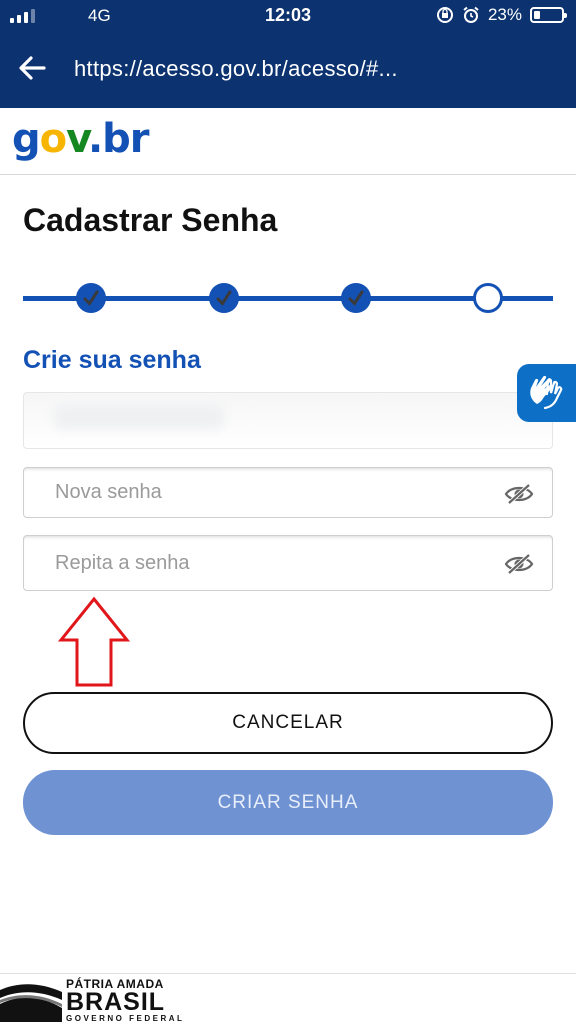 Image resolution: width=576 pixels, height=1024 pixels. What do you see at coordinates (81, 139) in the screenshot?
I see `govbr-logo: gov.br` at bounding box center [81, 139].